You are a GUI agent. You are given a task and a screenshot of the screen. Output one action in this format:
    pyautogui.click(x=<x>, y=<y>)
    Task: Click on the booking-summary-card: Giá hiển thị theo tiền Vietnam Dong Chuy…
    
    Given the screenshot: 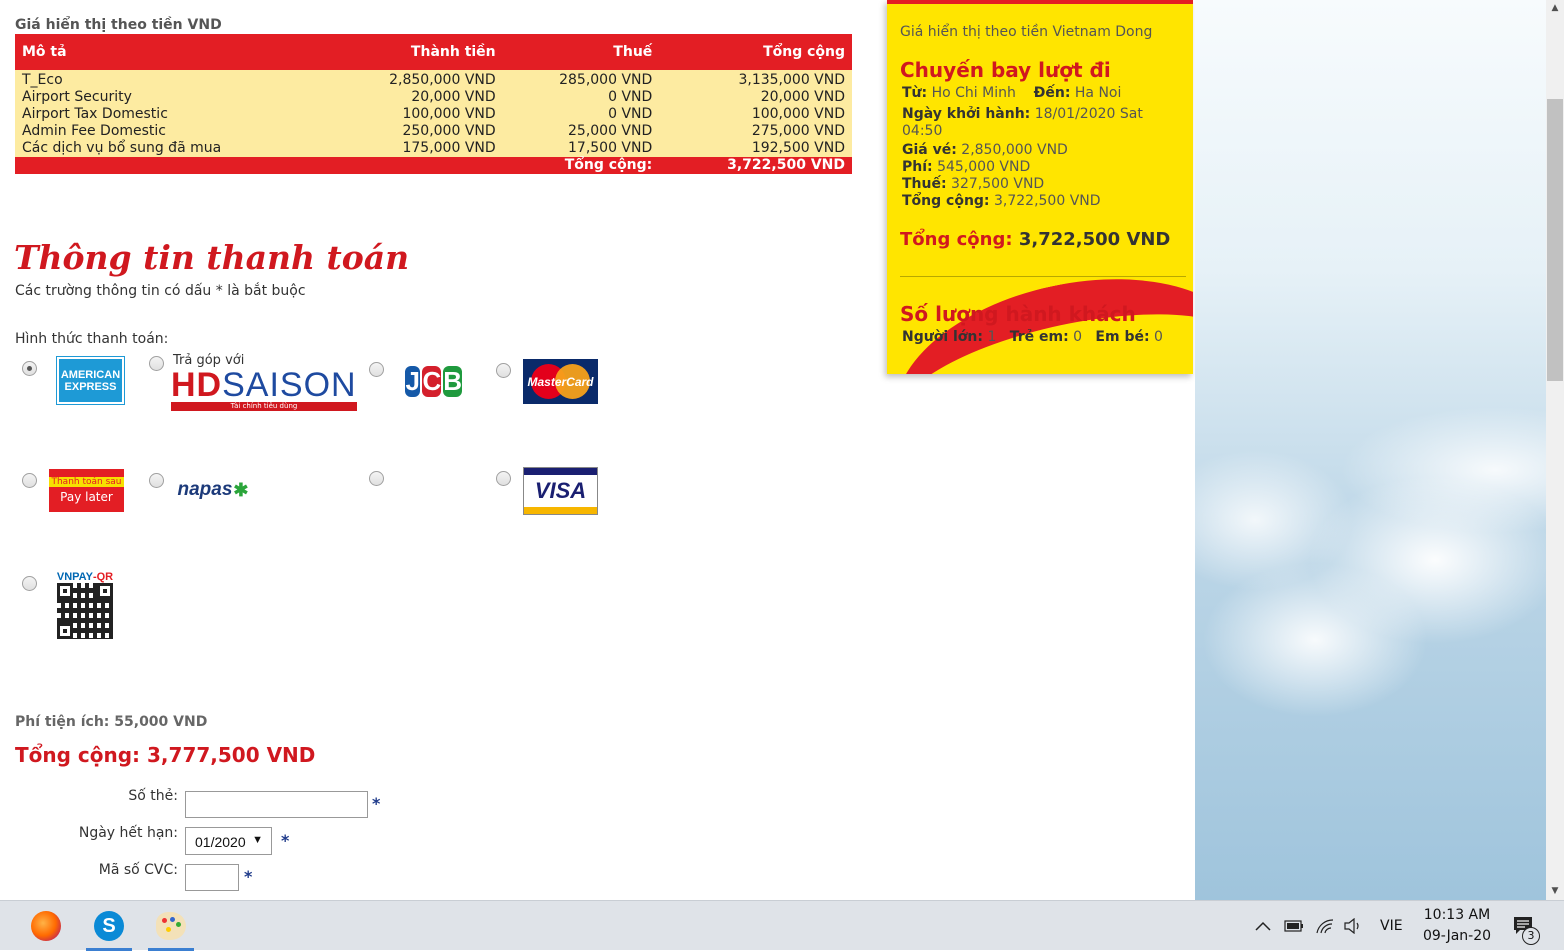 What is the action you would take?
    pyautogui.click(x=1040, y=187)
    